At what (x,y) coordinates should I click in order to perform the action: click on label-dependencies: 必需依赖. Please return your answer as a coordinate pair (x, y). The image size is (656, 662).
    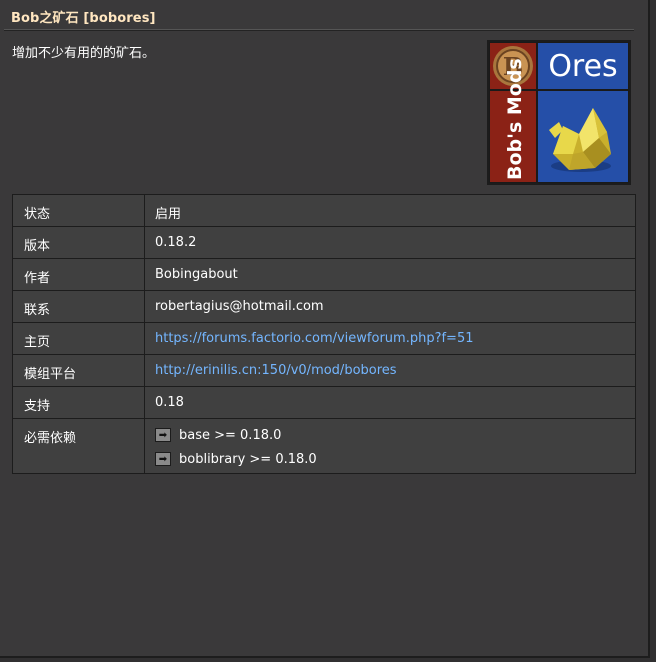
    Looking at the image, I should click on (79, 446).